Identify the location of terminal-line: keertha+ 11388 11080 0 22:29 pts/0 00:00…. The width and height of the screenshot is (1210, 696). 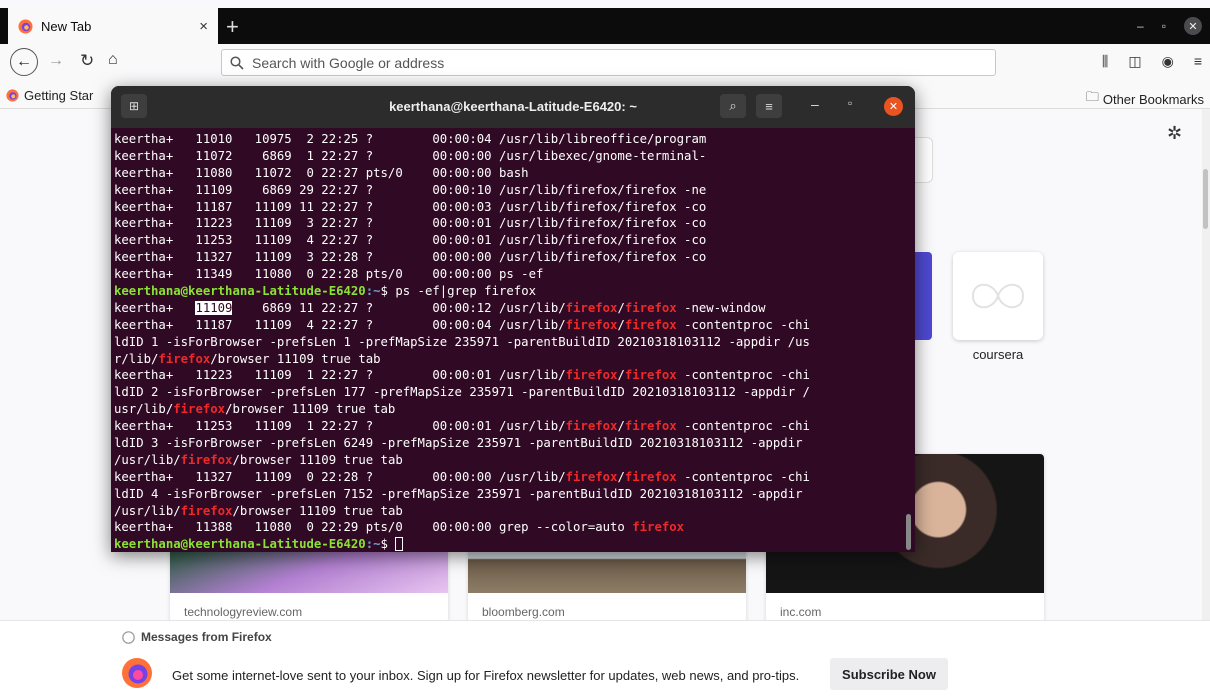
(509, 527).